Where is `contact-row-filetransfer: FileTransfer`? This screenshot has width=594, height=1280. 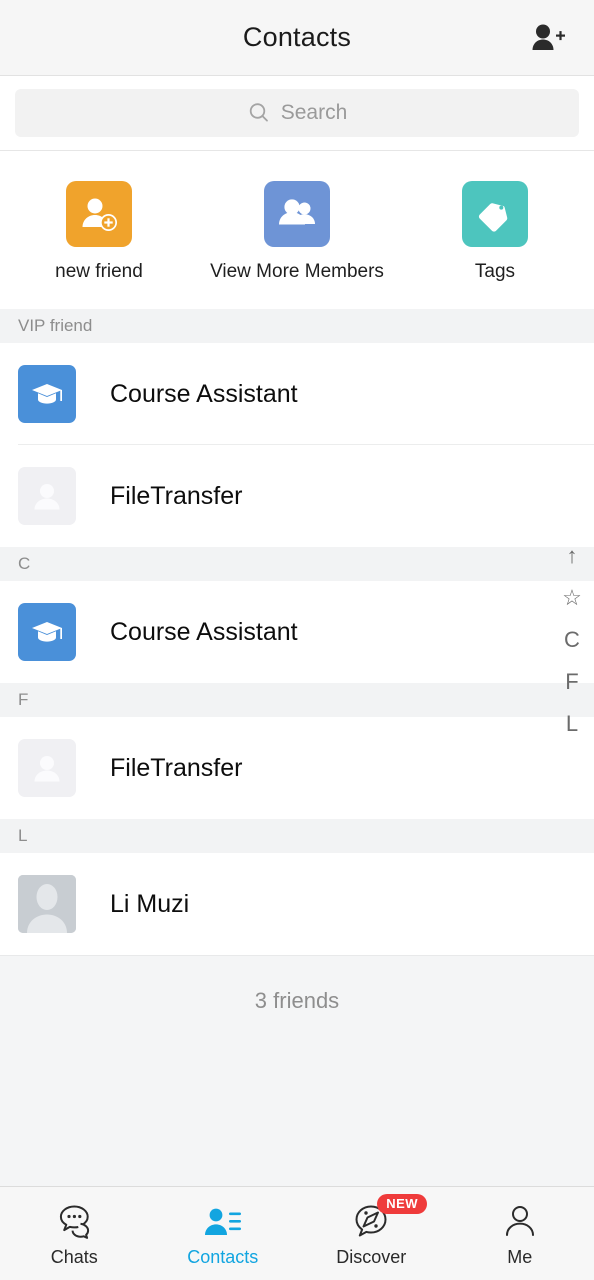
contact-row-filetransfer: FileTransfer is located at coordinates (297, 768).